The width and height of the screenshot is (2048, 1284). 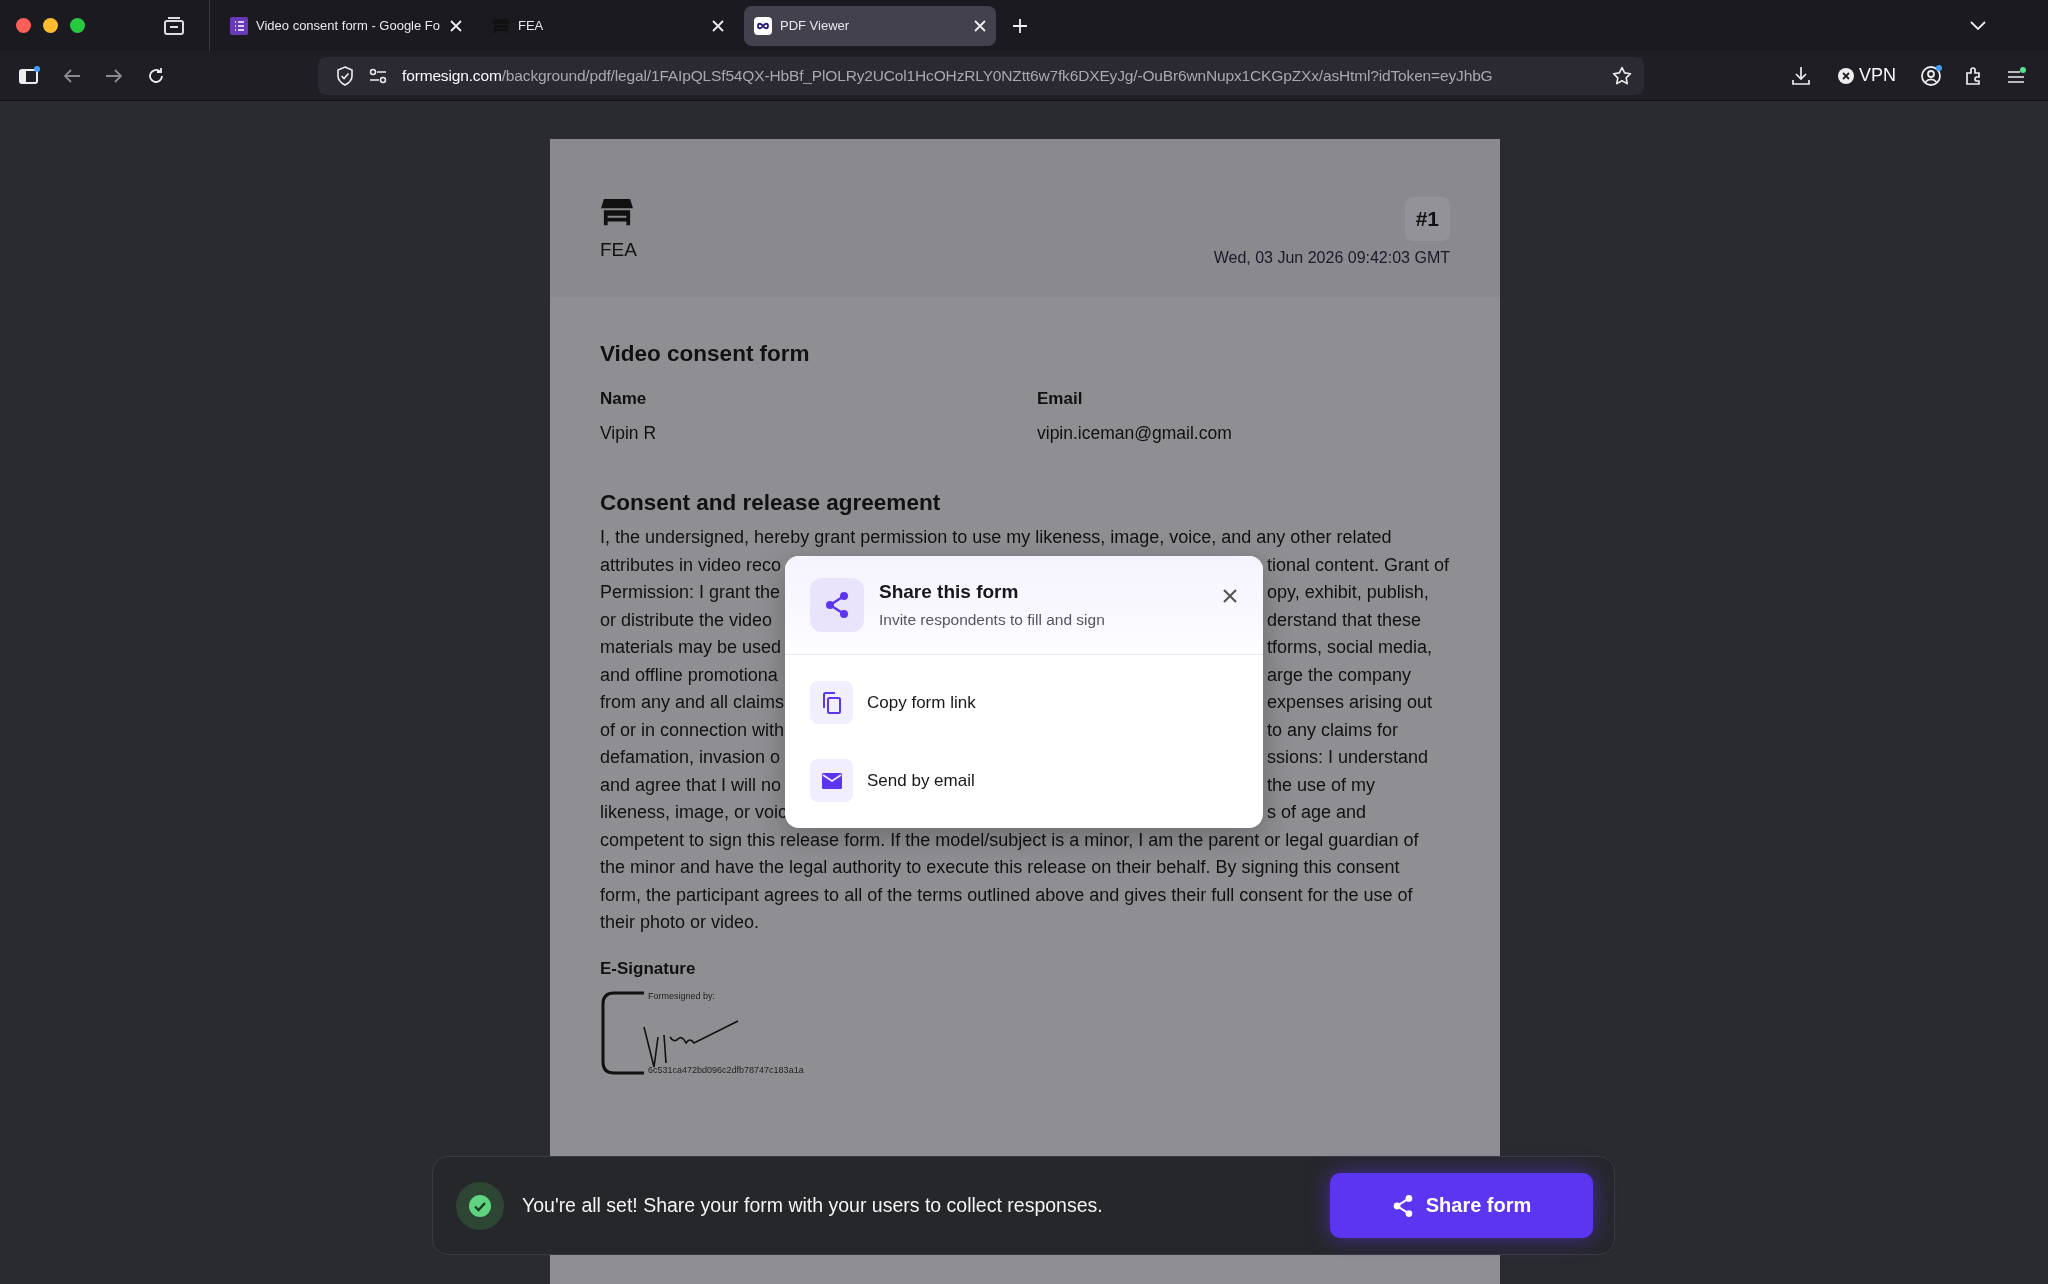 I want to click on shield-icon, so click(x=345, y=75).